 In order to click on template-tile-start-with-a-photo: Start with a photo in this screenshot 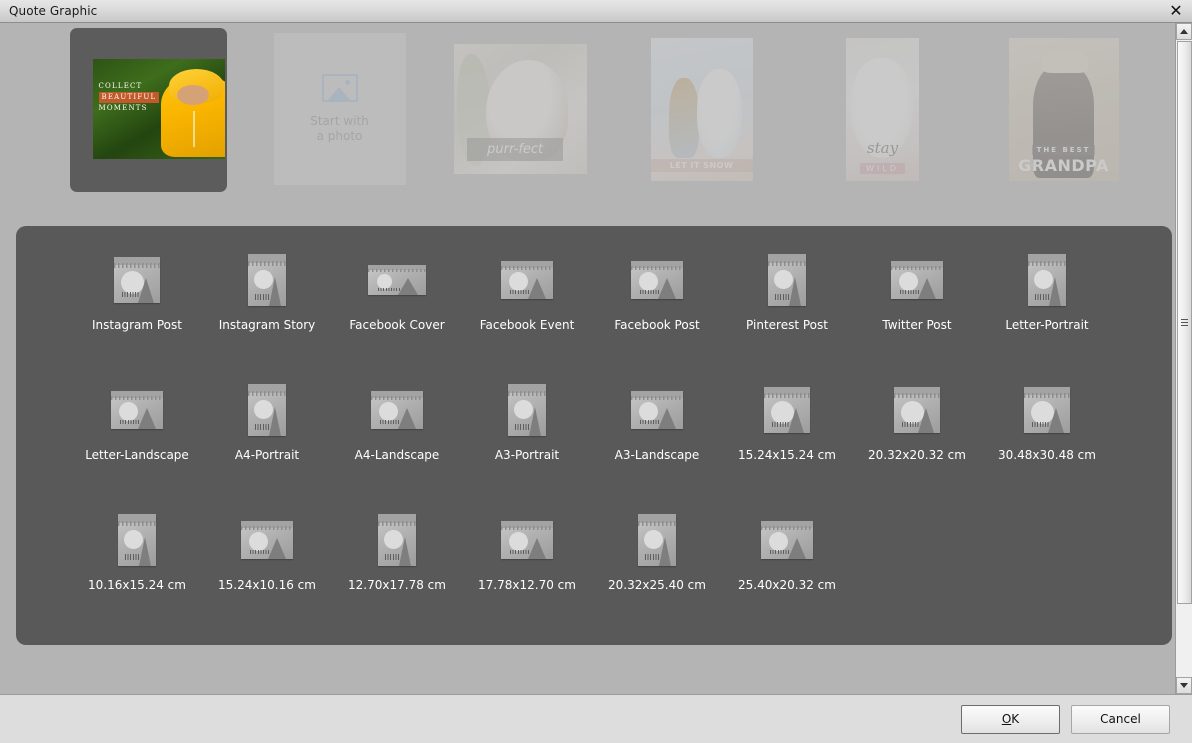, I will do `click(339, 109)`.